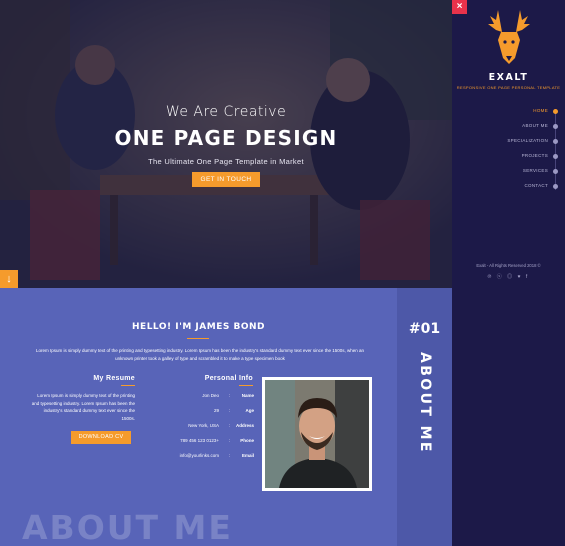 The height and width of the screenshot is (546, 565). What do you see at coordinates (249, 410) in the screenshot?
I see `info-key: Age` at bounding box center [249, 410].